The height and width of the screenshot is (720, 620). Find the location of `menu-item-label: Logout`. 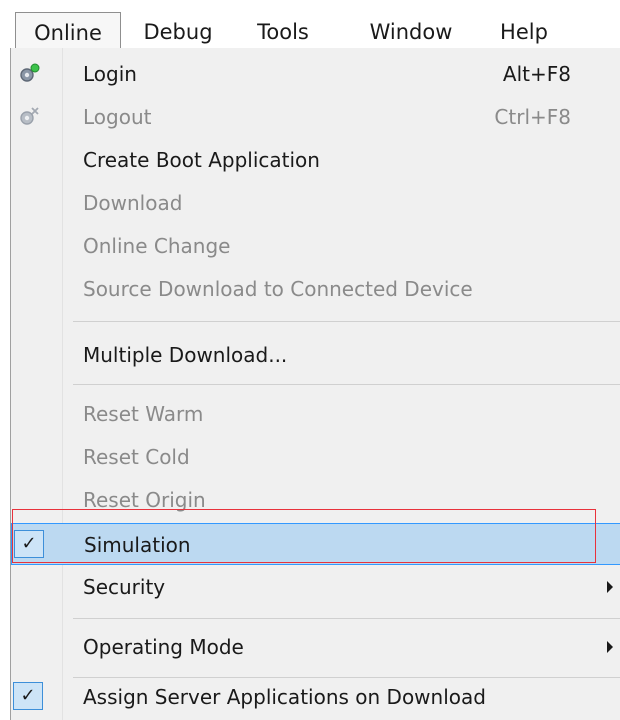

menu-item-label: Logout is located at coordinates (117, 117).